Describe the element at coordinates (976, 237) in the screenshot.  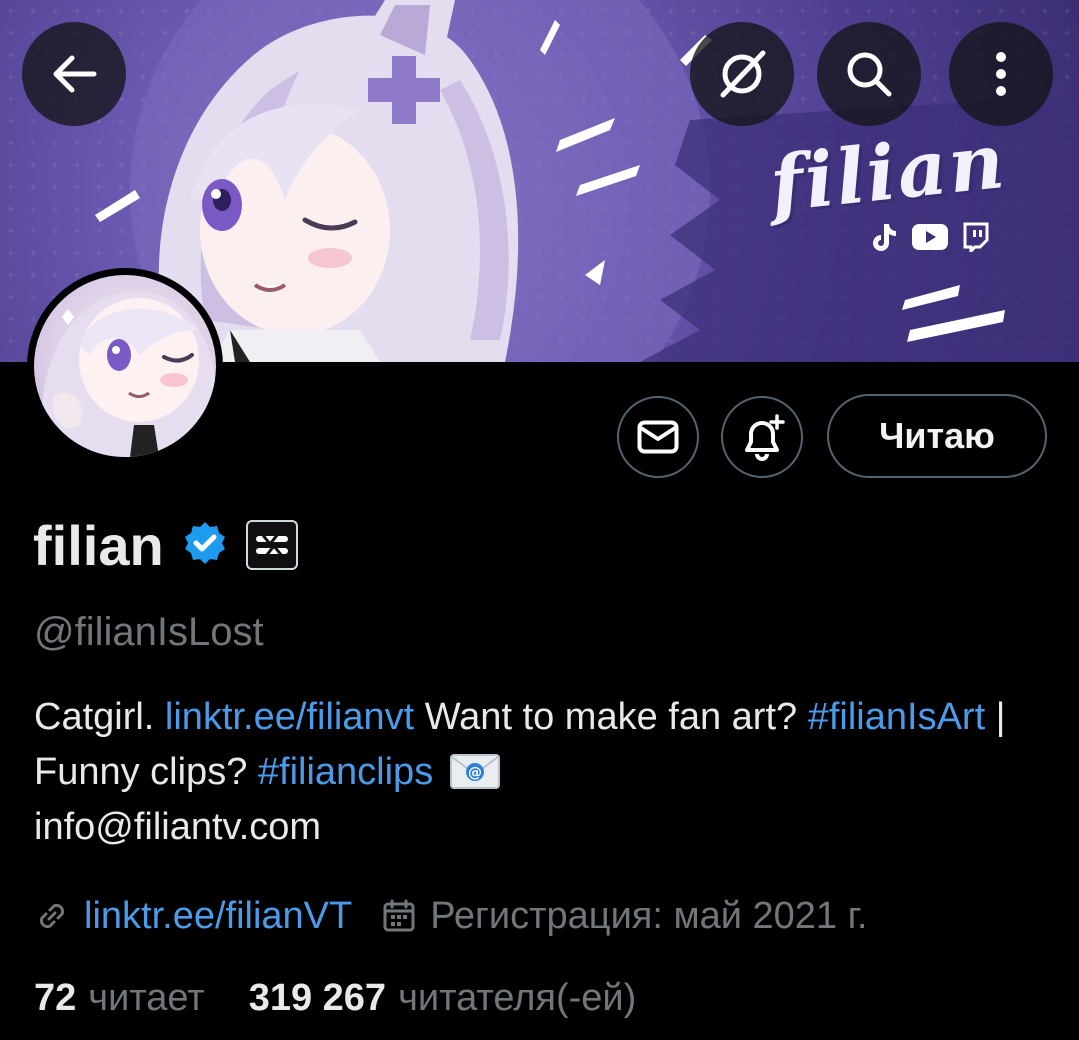
I see `twitch-icon` at that location.